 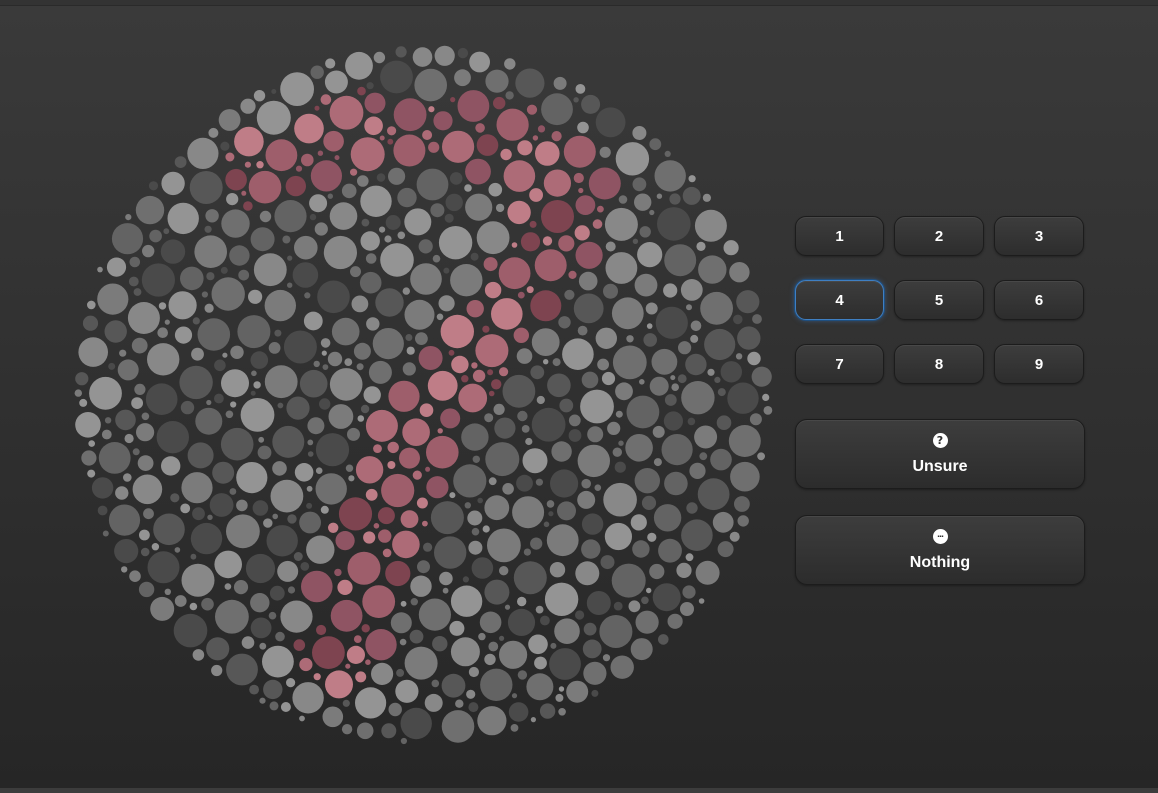 What do you see at coordinates (940, 454) in the screenshot?
I see `unsure-button: ? Unsure` at bounding box center [940, 454].